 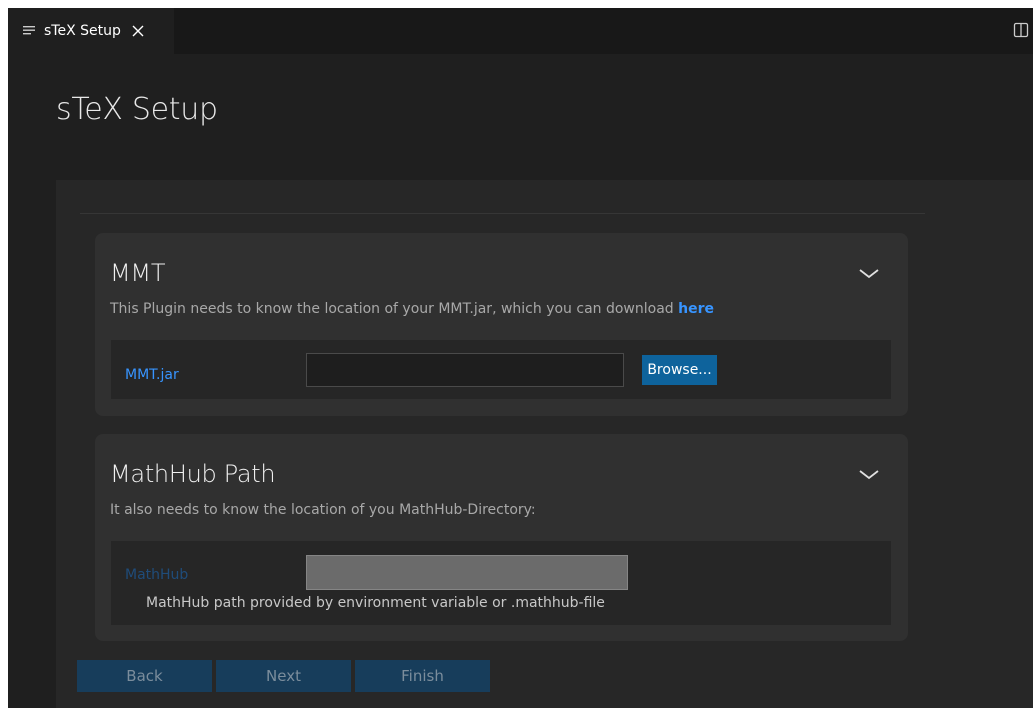 I want to click on divider, so click(x=502, y=213).